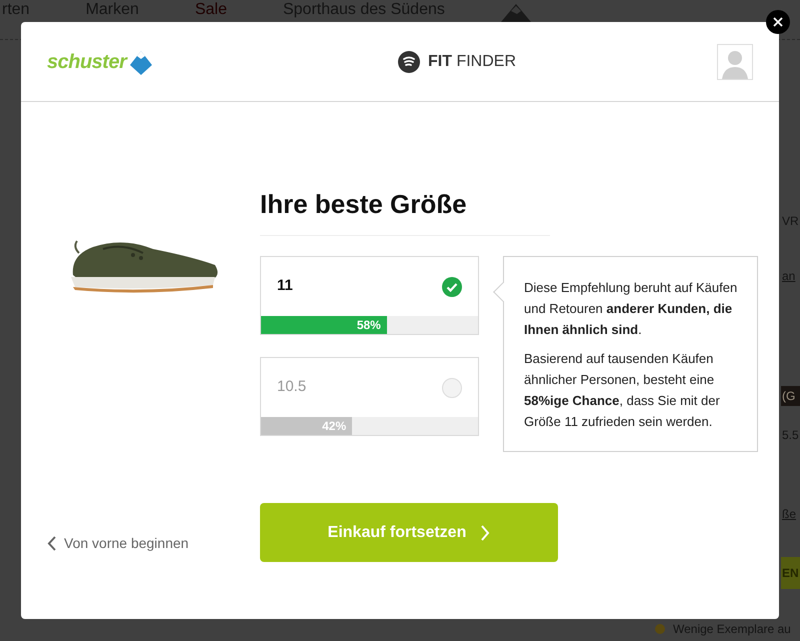  What do you see at coordinates (369, 396) in the screenshot?
I see `size-option: 10.5 42%` at bounding box center [369, 396].